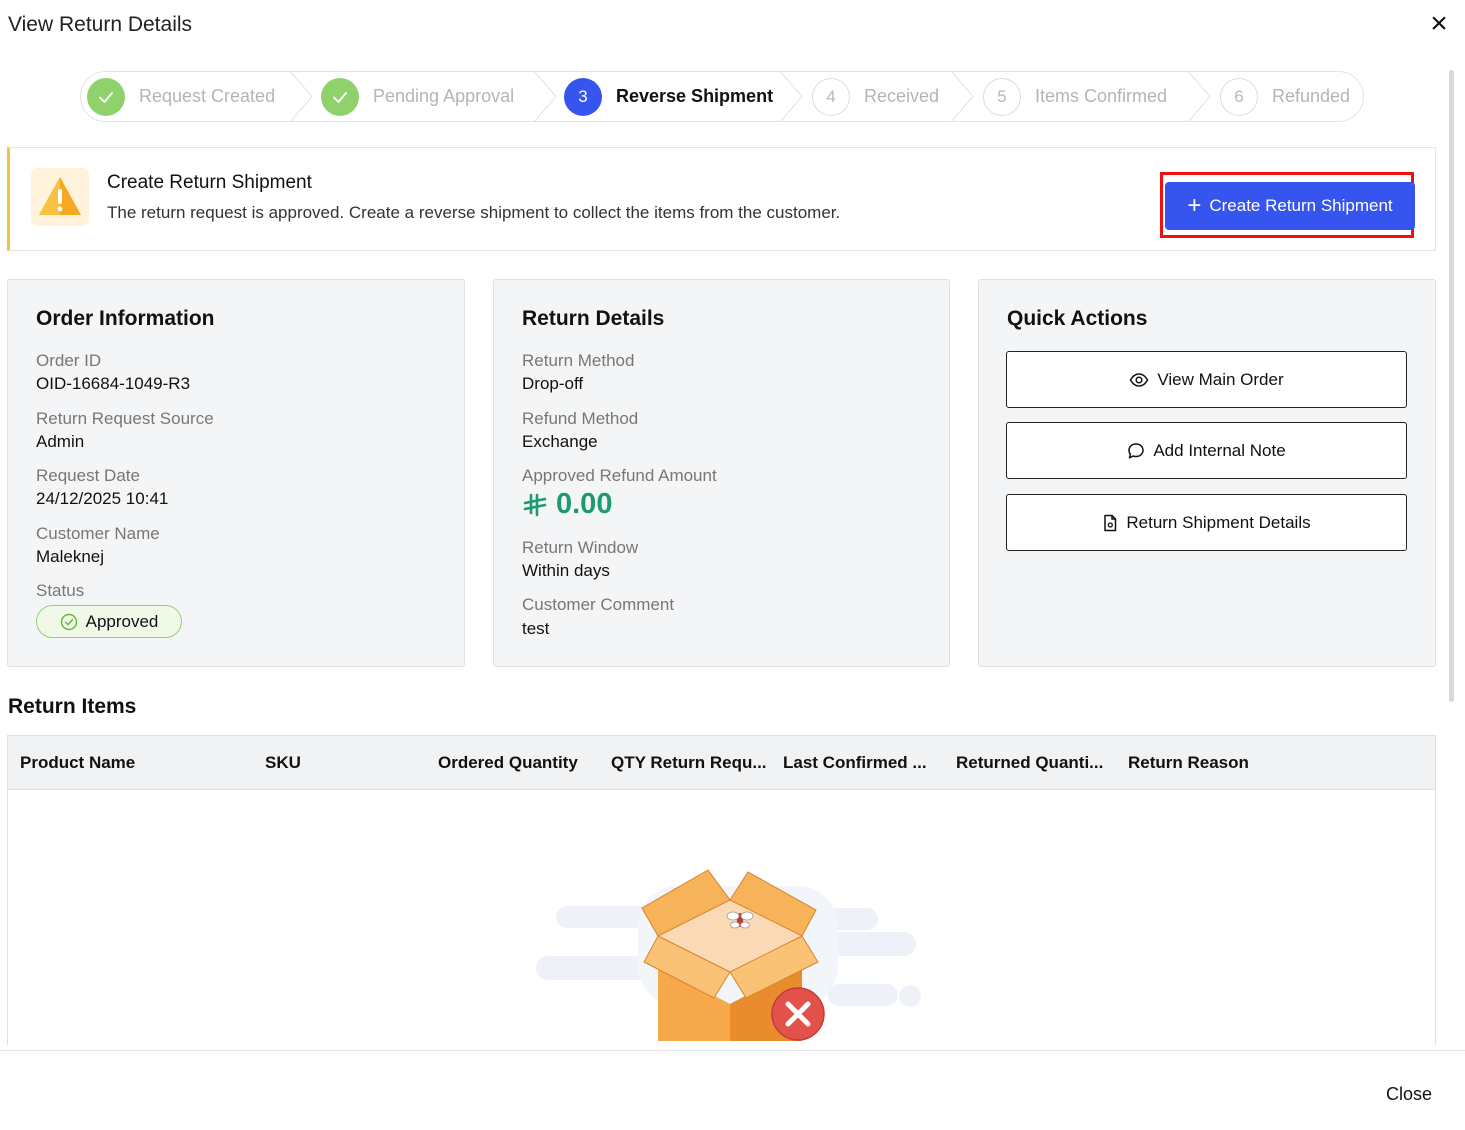 This screenshot has width=1465, height=1130. I want to click on step-items-confirmed: 5 Items Confirmed, so click(1075, 96).